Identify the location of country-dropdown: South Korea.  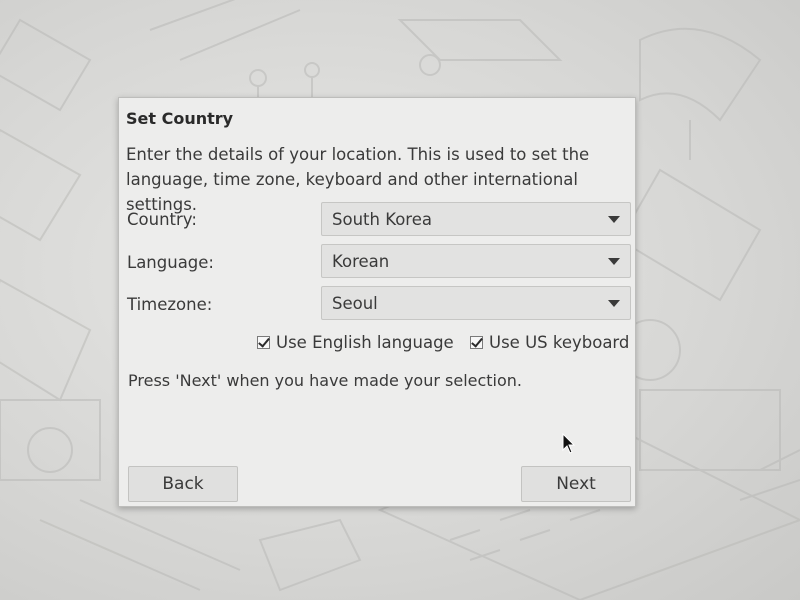
(476, 219).